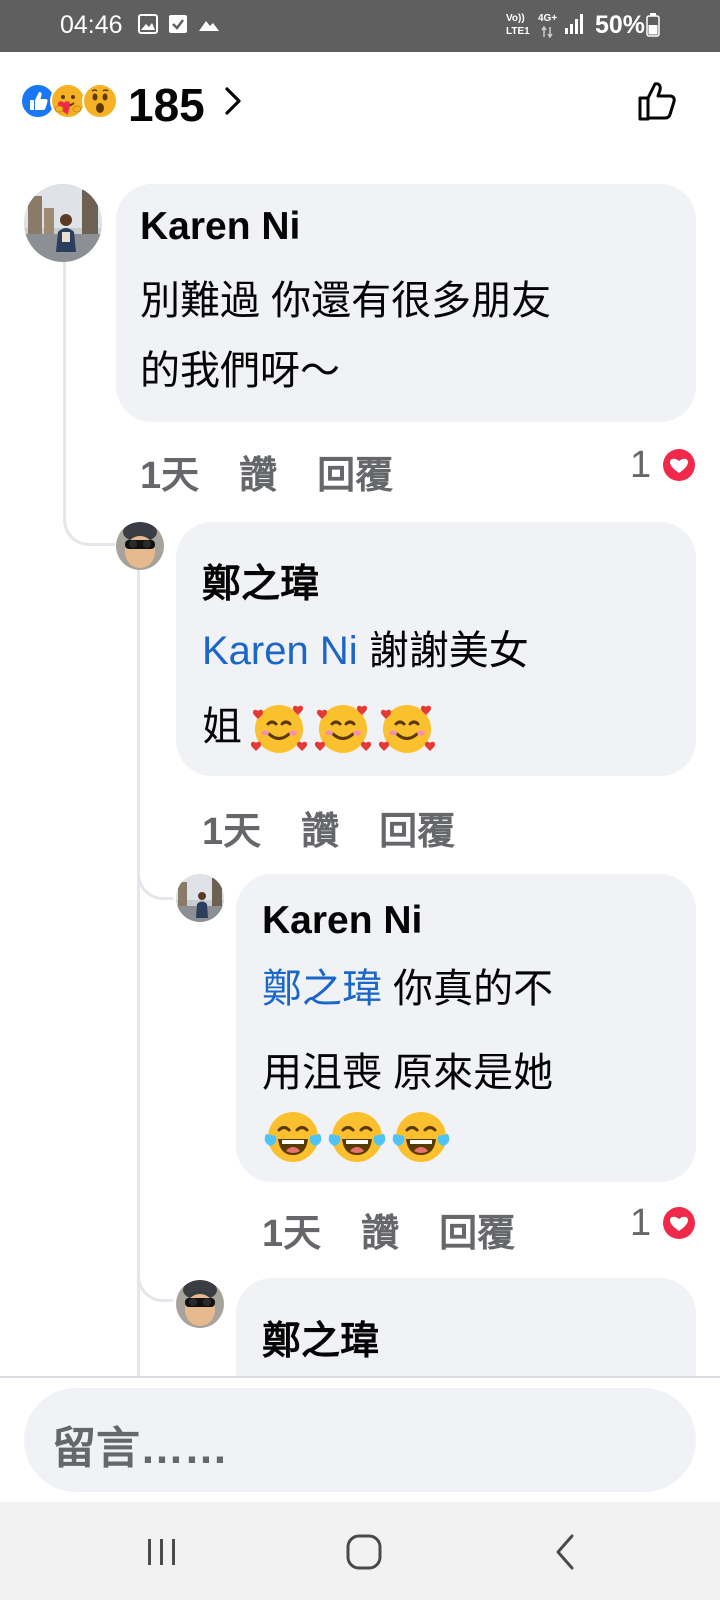 The height and width of the screenshot is (1600, 720). Describe the element at coordinates (653, 25) in the screenshot. I see `battery-icon` at that location.